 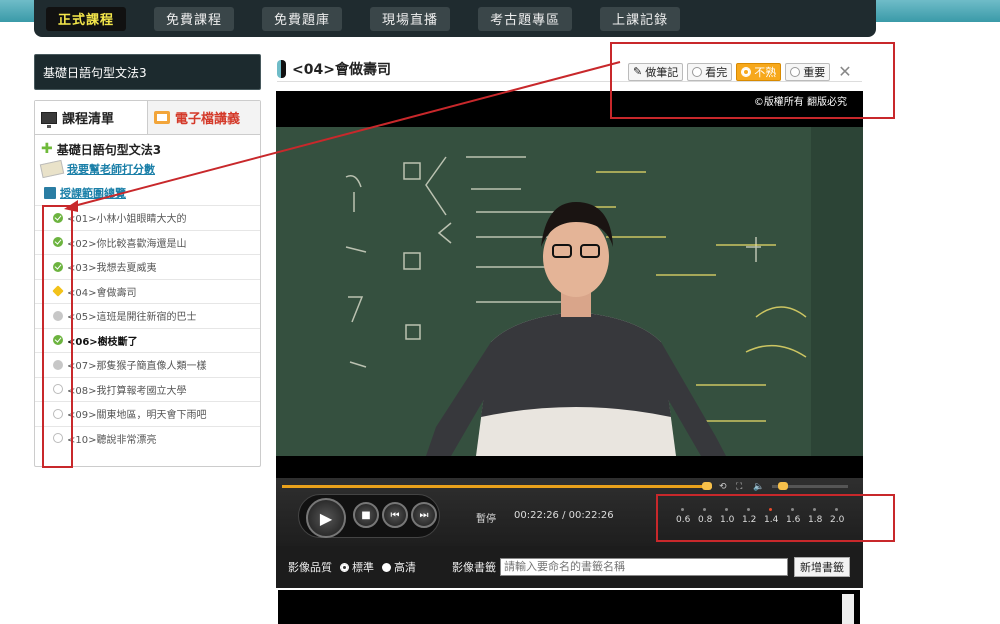 I want to click on notes-scrollbar, so click(x=848, y=609).